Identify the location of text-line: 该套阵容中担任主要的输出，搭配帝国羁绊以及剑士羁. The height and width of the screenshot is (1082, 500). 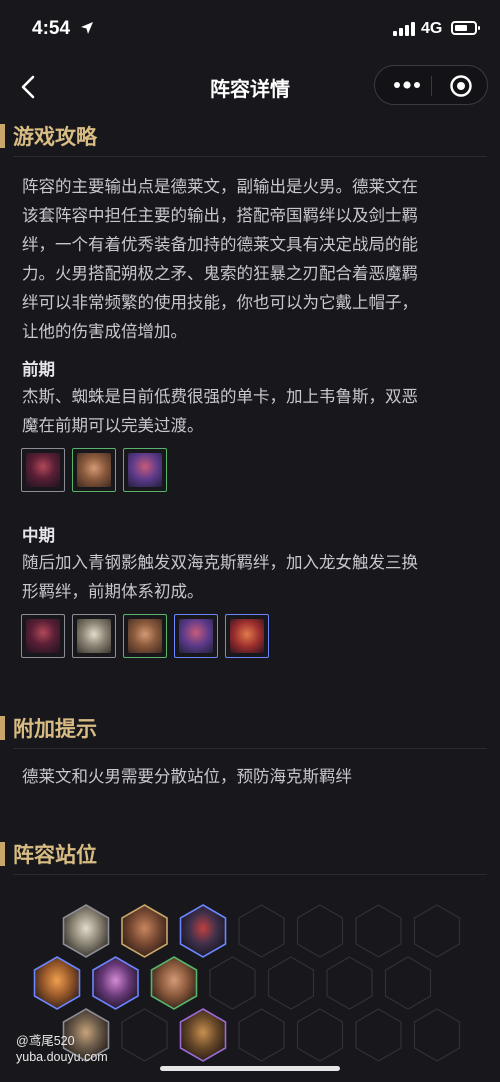
(220, 215).